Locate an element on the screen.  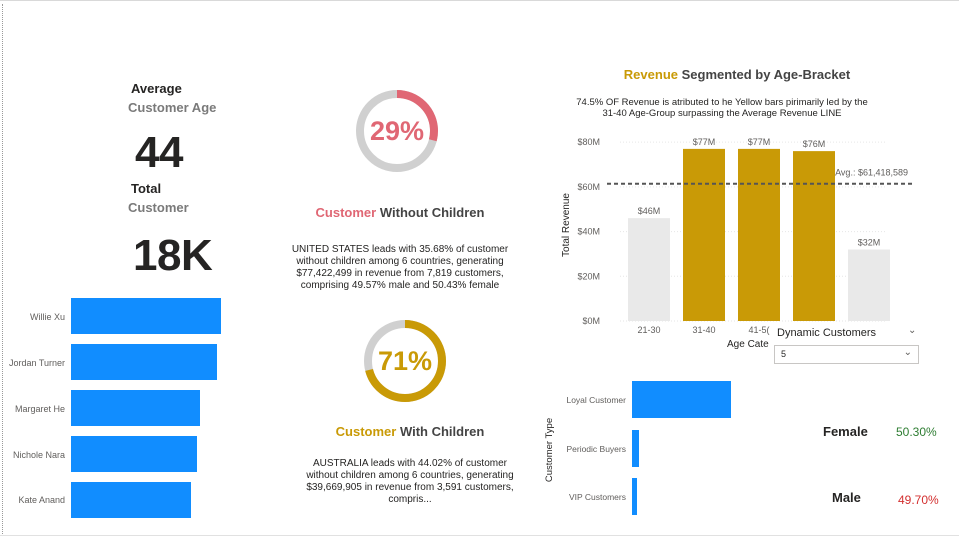
top-customer-label: Margaret He is located at coordinates (39, 409).